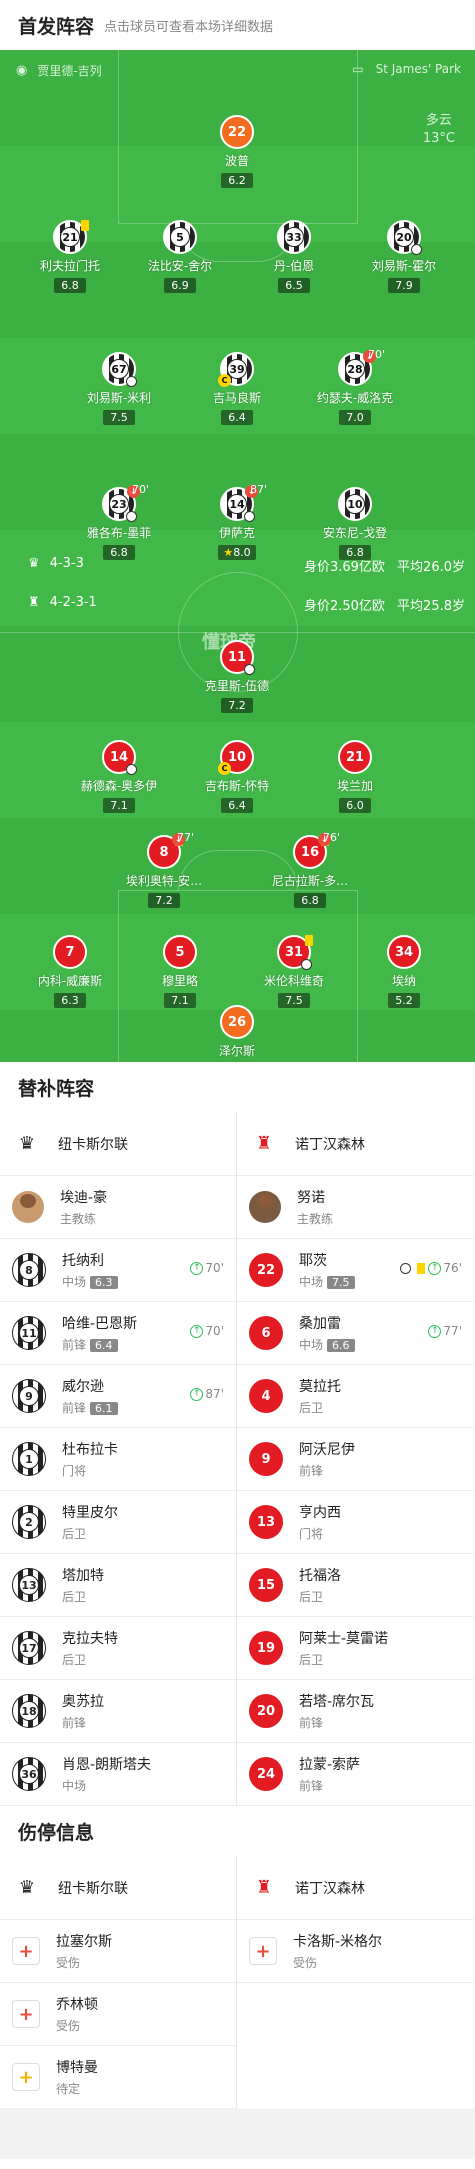 The height and width of the screenshot is (2169, 475). I want to click on home-injury-team-row: ♛ 纽卡斯尔联, so click(118, 1888).